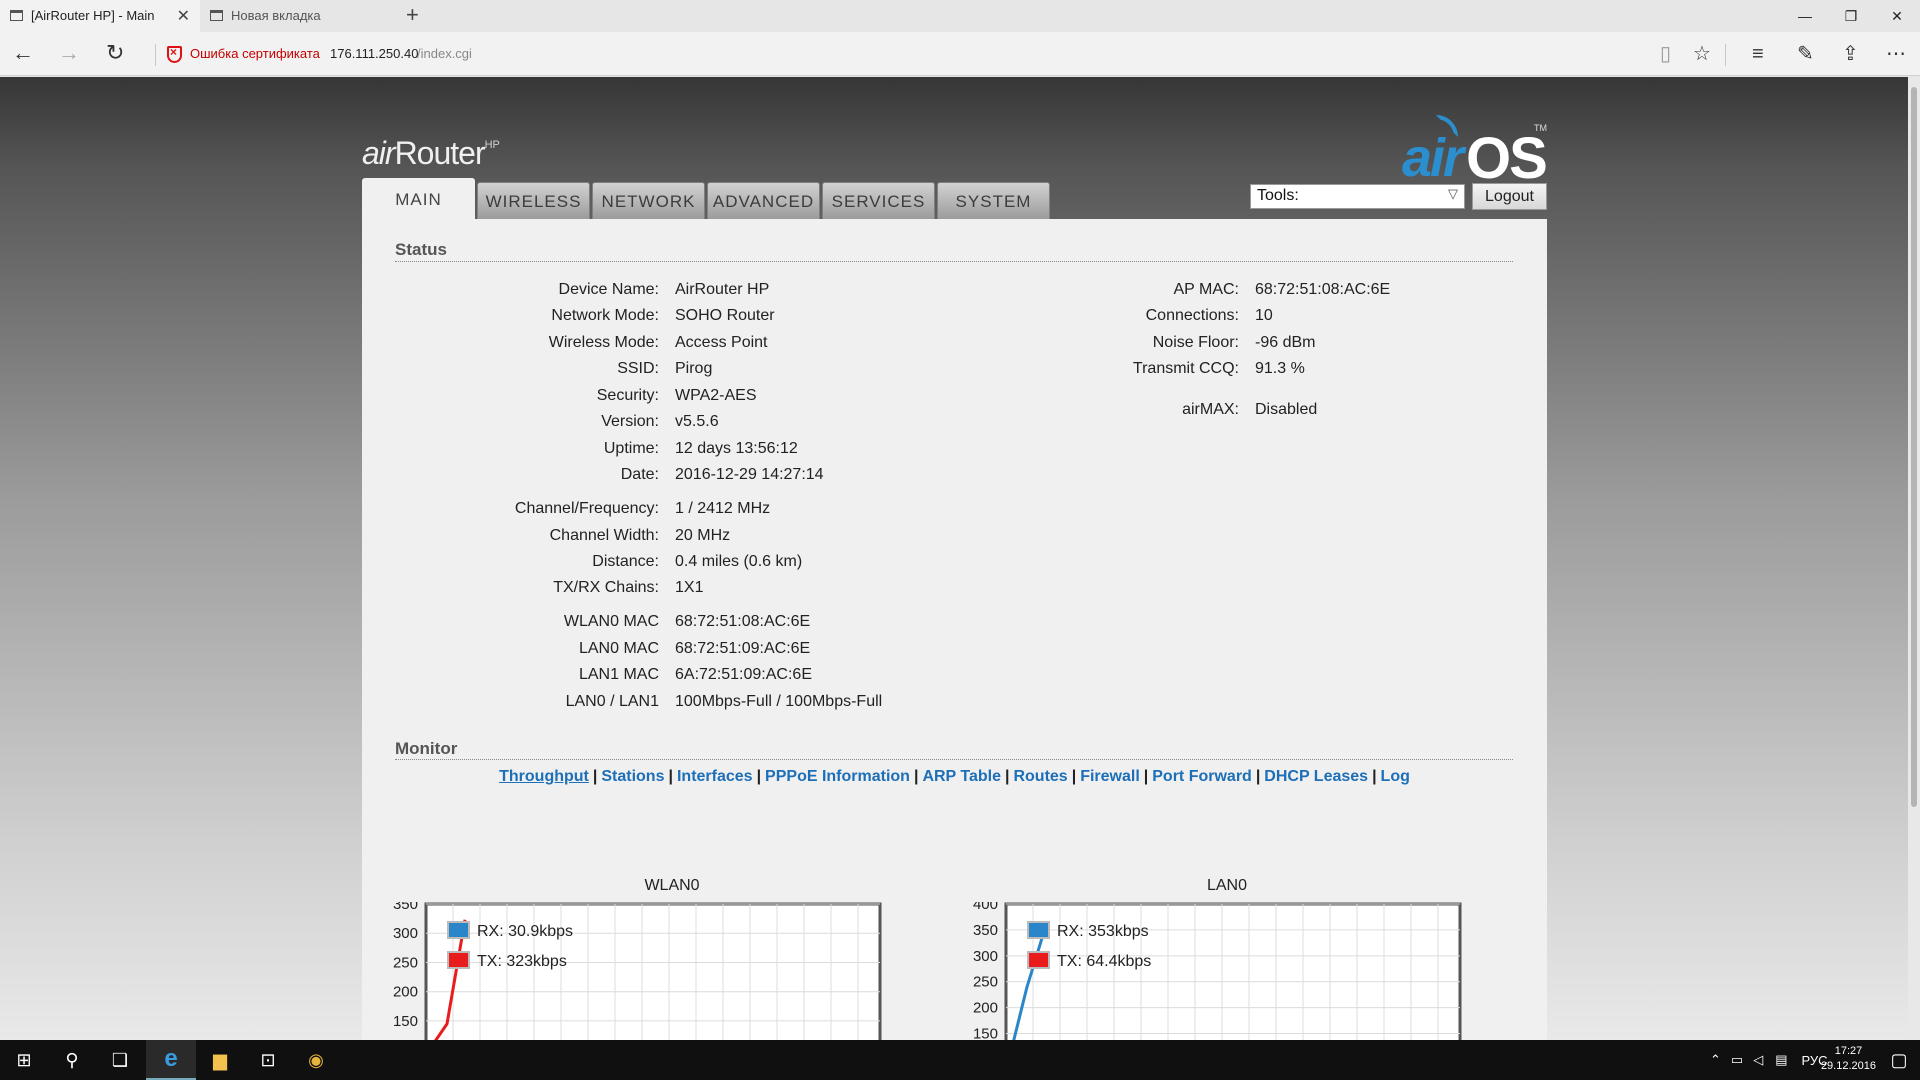 The image size is (1920, 1080). What do you see at coordinates (1323, 289) in the screenshot?
I see `status-value: 68:72:51:08:AC:6E` at bounding box center [1323, 289].